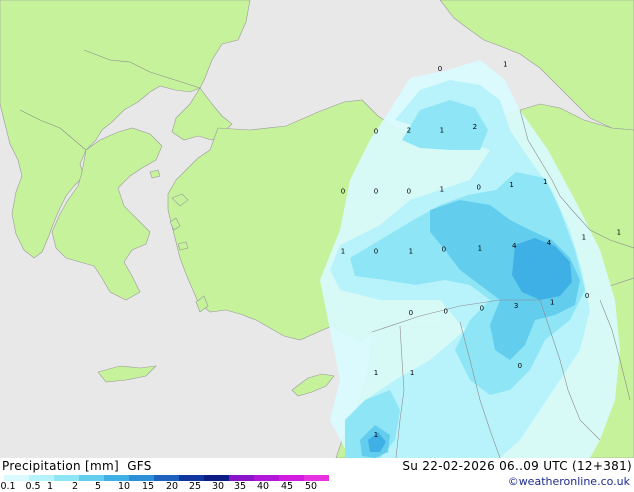  What do you see at coordinates (75, 486) in the screenshot?
I see `colorbar-tick-label: 2` at bounding box center [75, 486].